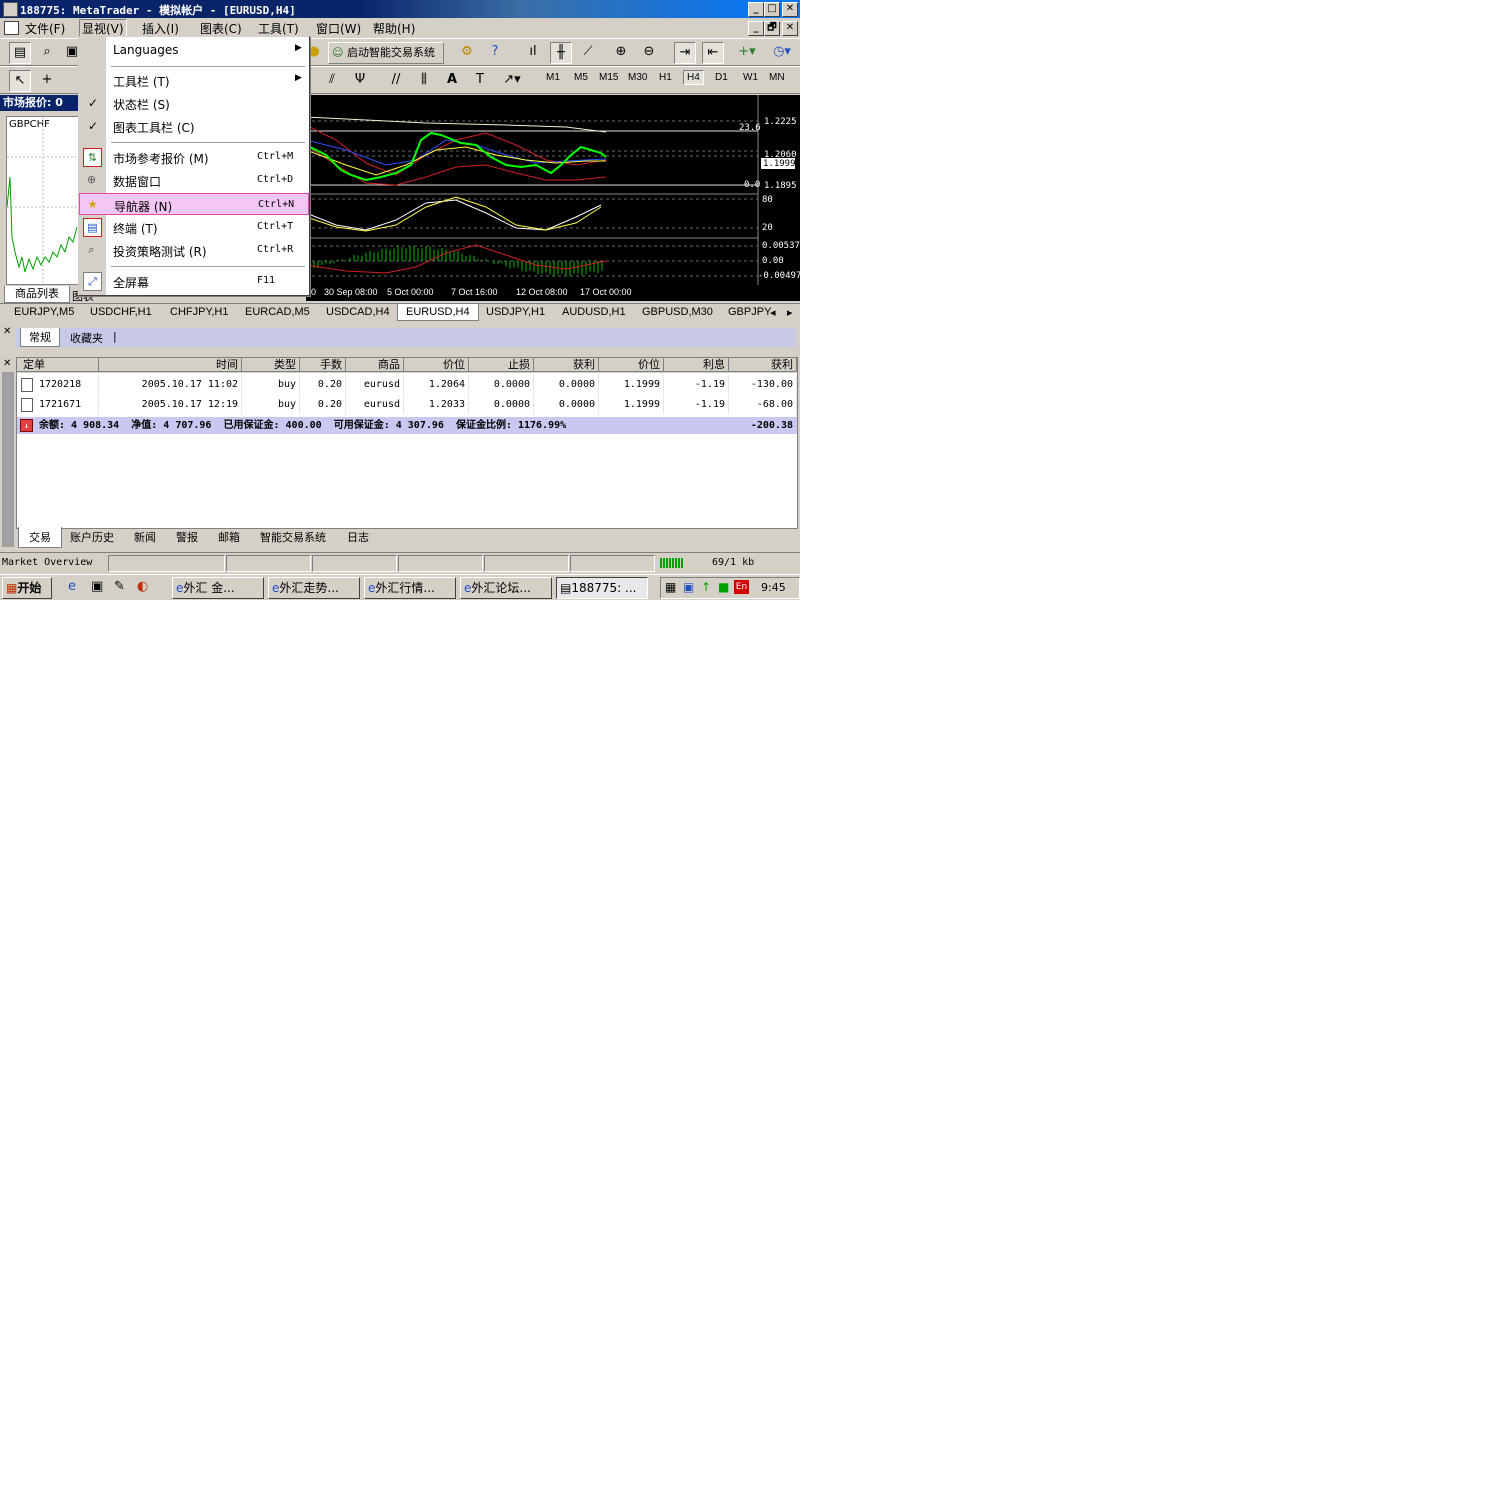 This screenshot has width=1500, height=1500. I want to click on timeframe-m30: M30, so click(637, 77).